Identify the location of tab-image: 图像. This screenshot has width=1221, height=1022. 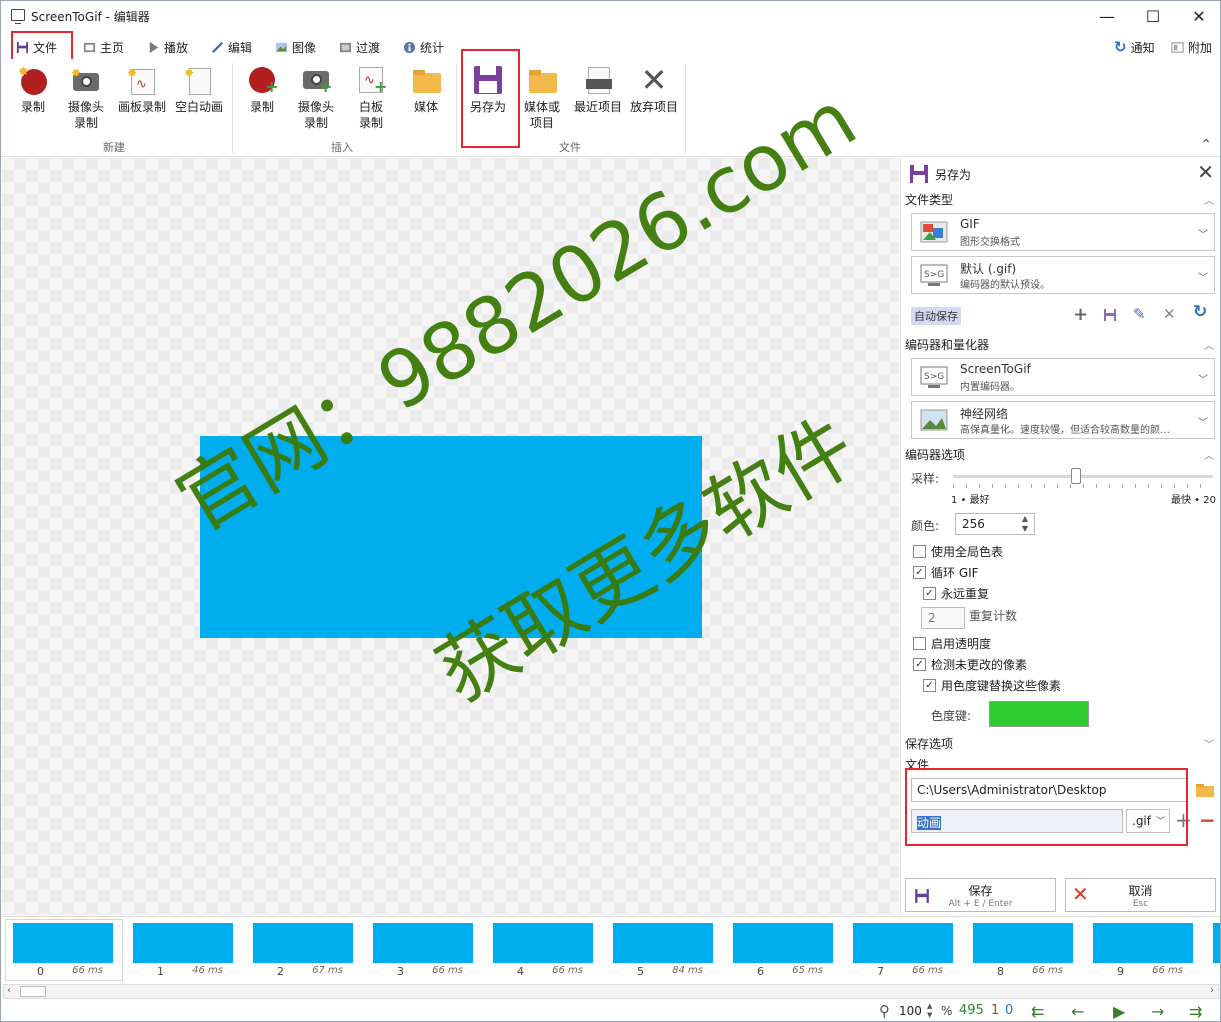
(295, 47).